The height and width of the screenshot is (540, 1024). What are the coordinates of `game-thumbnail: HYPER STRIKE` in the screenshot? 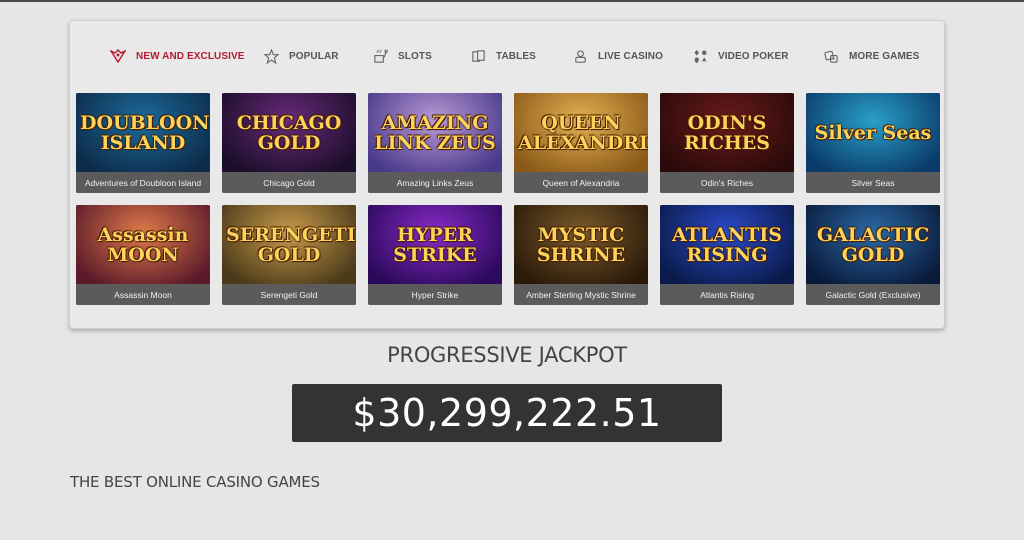 It's located at (435, 244).